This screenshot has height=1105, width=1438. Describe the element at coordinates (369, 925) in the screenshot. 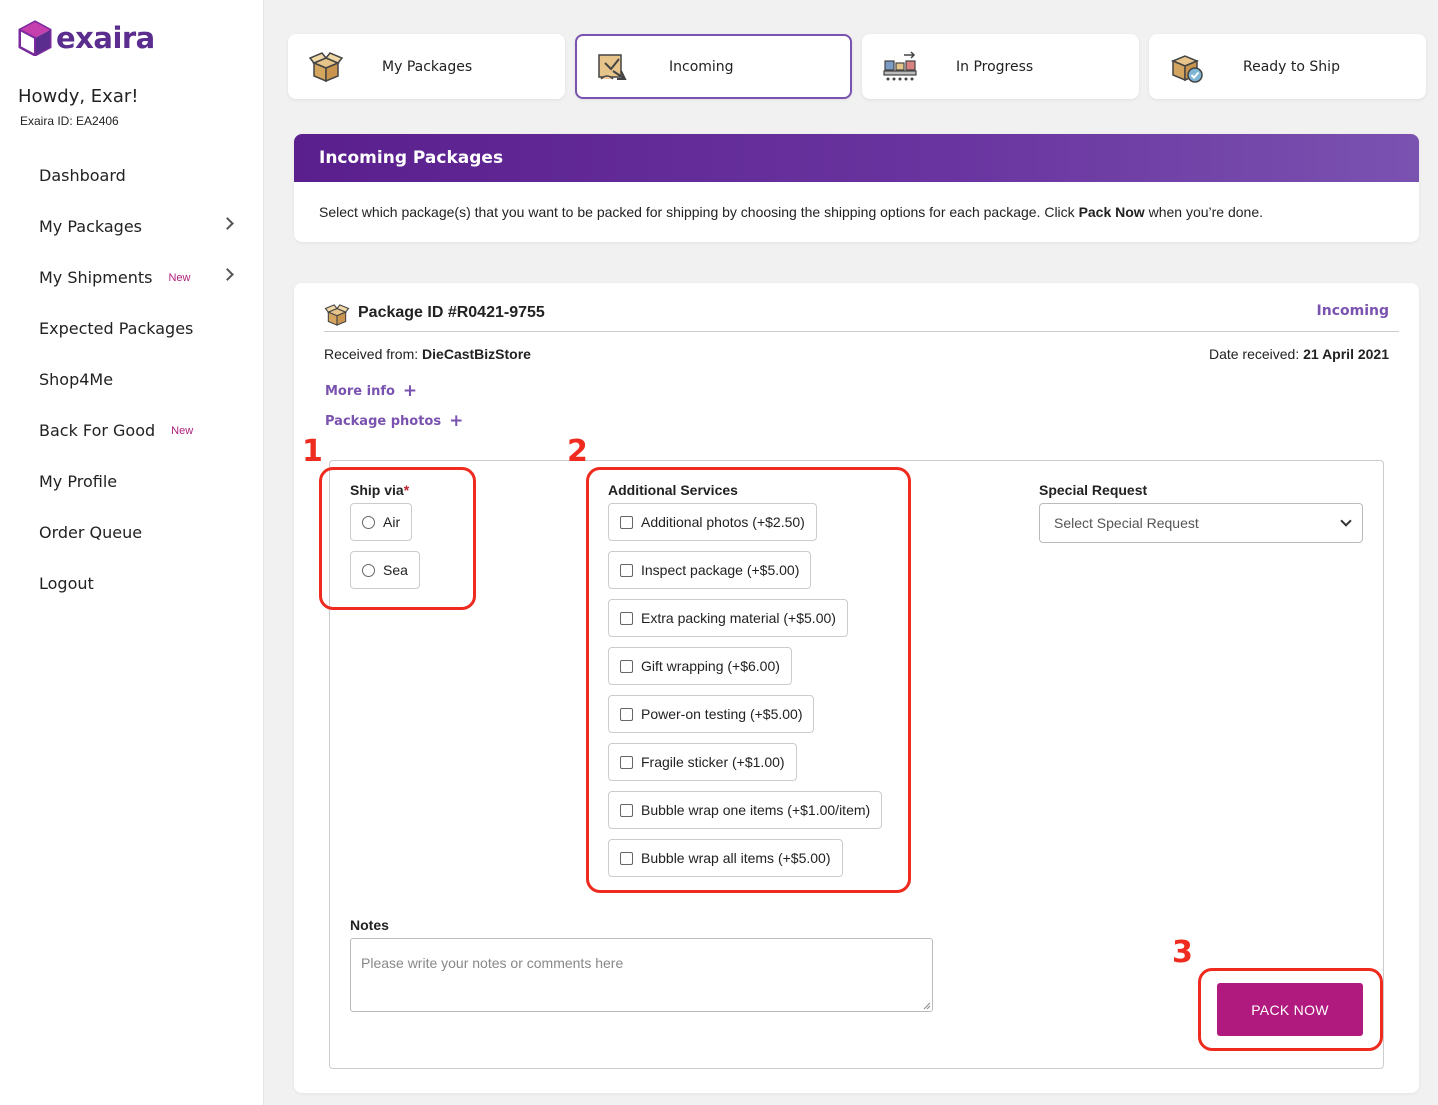

I see `notes-label: Notes` at that location.